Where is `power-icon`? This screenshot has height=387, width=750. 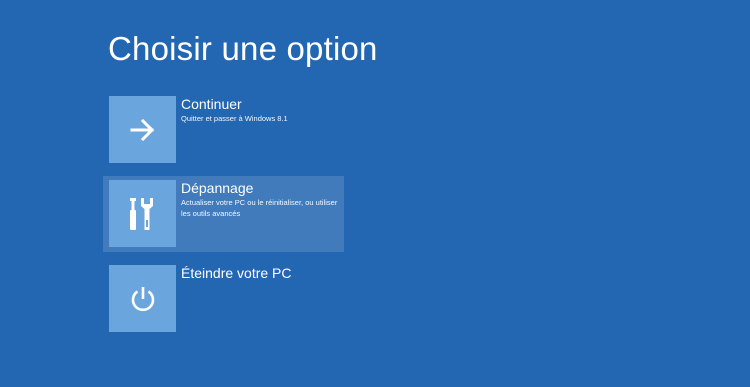
power-icon is located at coordinates (143, 299).